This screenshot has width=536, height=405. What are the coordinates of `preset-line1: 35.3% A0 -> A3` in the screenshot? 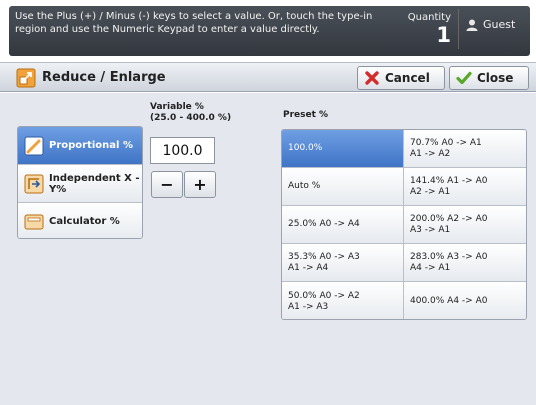 It's located at (324, 256).